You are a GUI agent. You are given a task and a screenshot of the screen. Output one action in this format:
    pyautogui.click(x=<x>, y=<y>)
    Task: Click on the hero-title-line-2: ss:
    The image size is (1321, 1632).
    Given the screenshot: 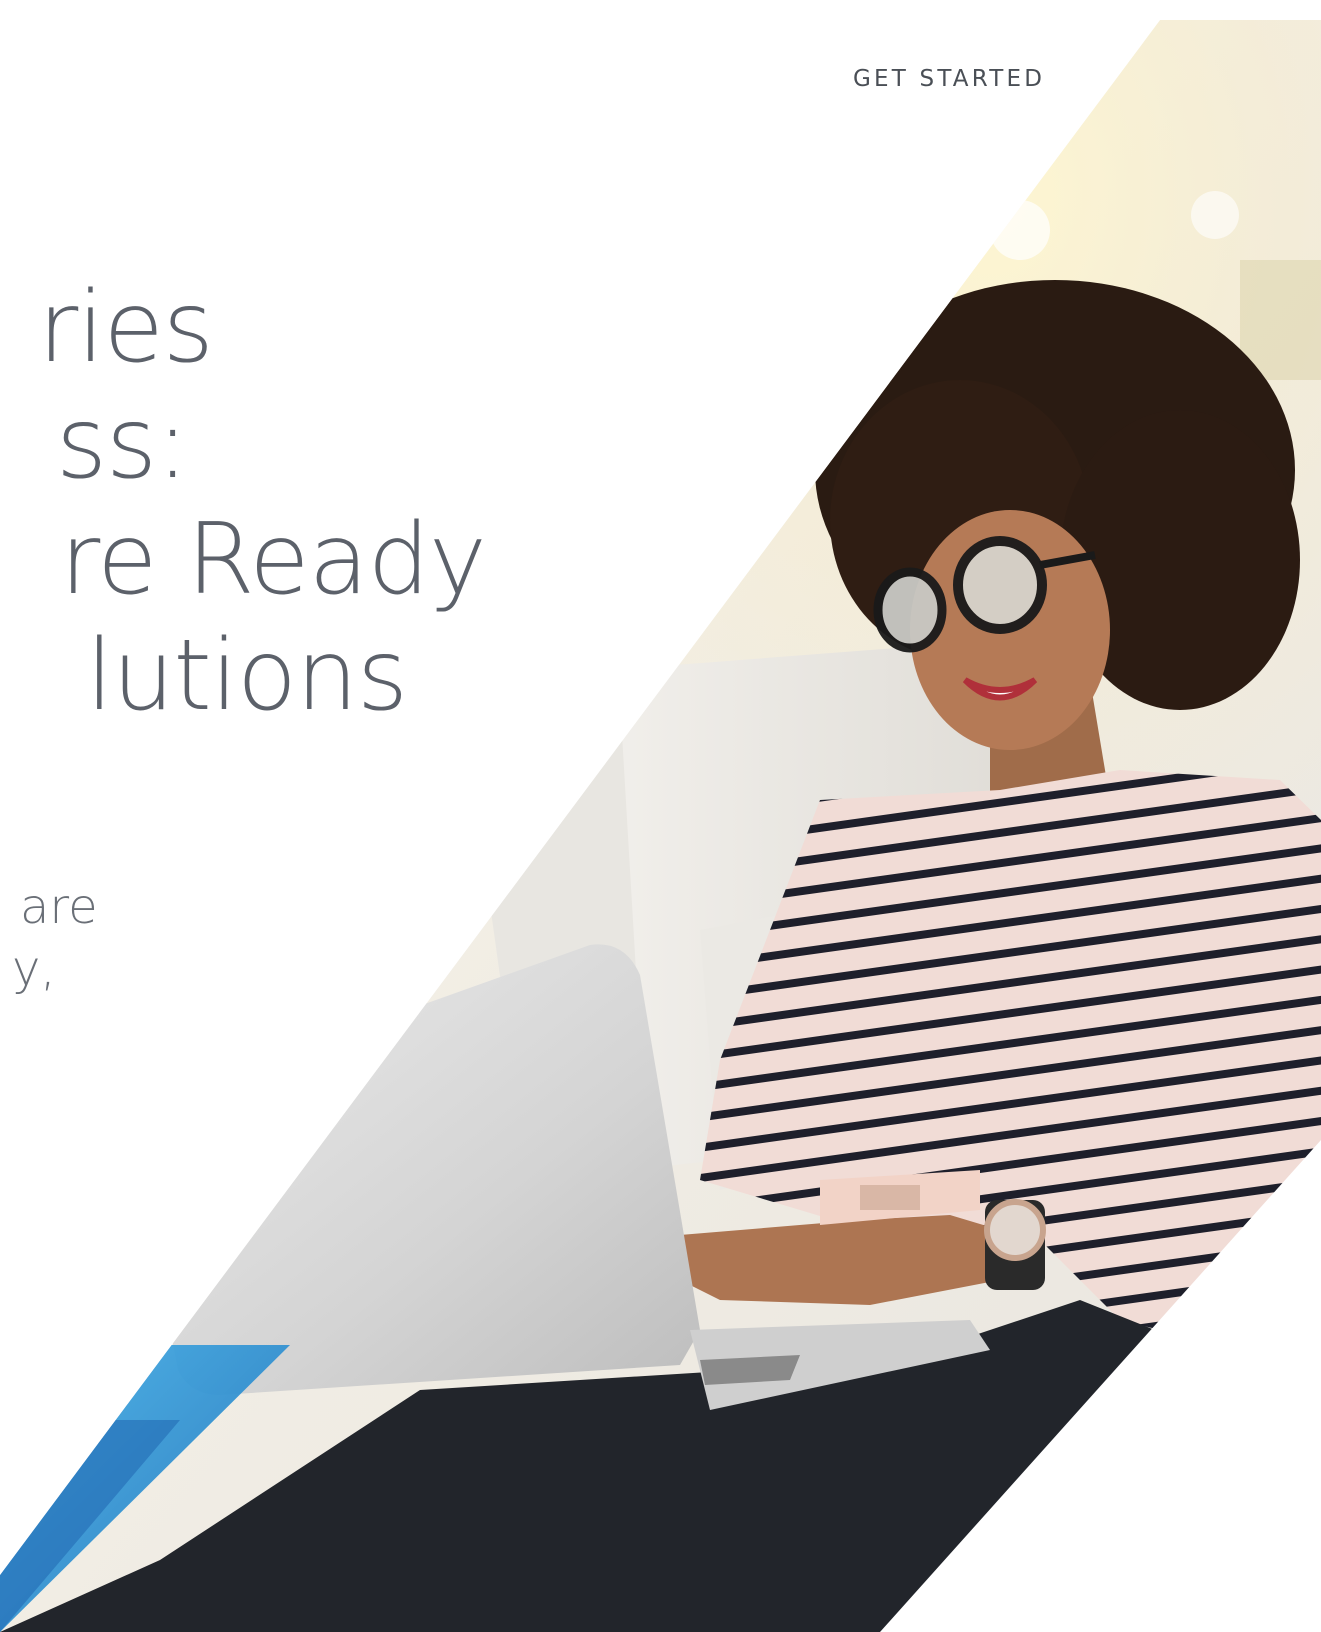 What is the action you would take?
    pyautogui.click(x=122, y=444)
    